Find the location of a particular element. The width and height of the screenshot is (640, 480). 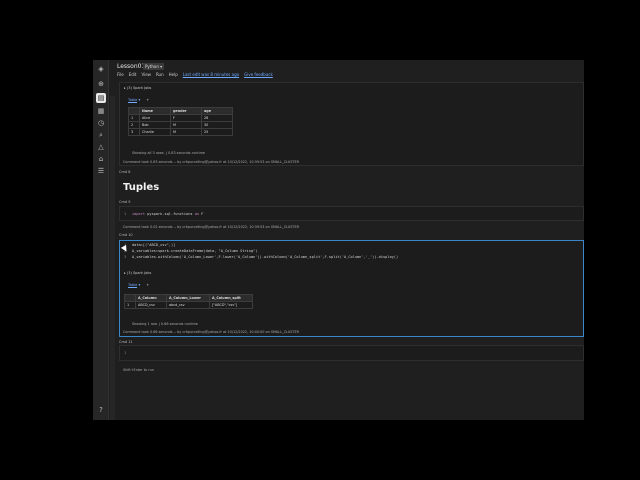

language-selector: Python ▾ is located at coordinates (154, 66).